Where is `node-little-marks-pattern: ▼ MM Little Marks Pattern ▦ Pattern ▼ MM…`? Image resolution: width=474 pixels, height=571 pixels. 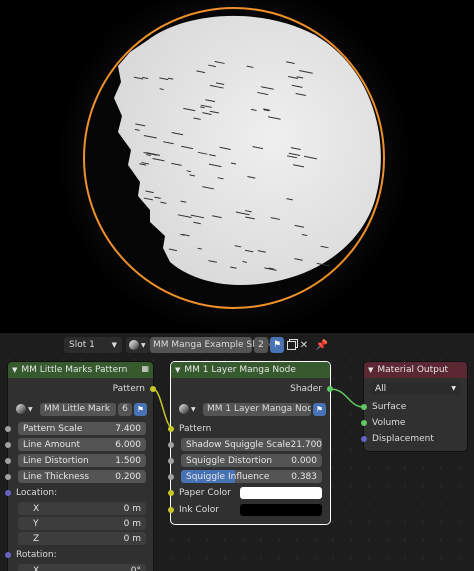 node-little-marks-pattern: ▼ MM Little Marks Pattern ▦ Pattern ▼ MM… is located at coordinates (80, 466).